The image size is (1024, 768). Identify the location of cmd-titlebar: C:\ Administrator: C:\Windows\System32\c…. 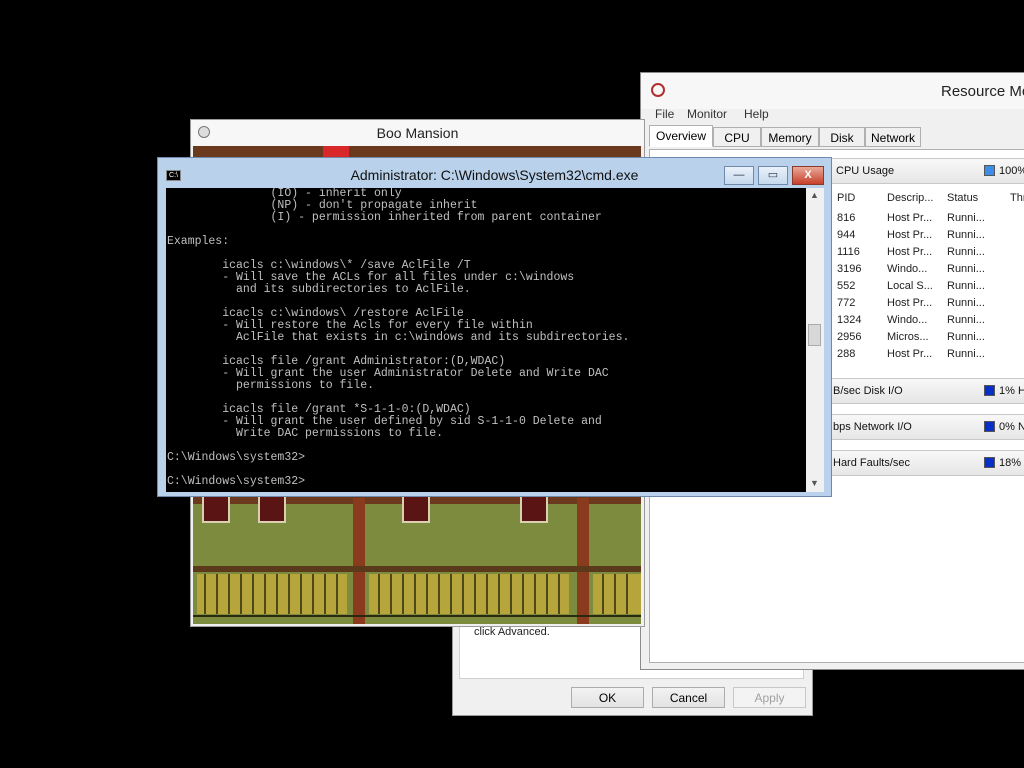
(494, 173).